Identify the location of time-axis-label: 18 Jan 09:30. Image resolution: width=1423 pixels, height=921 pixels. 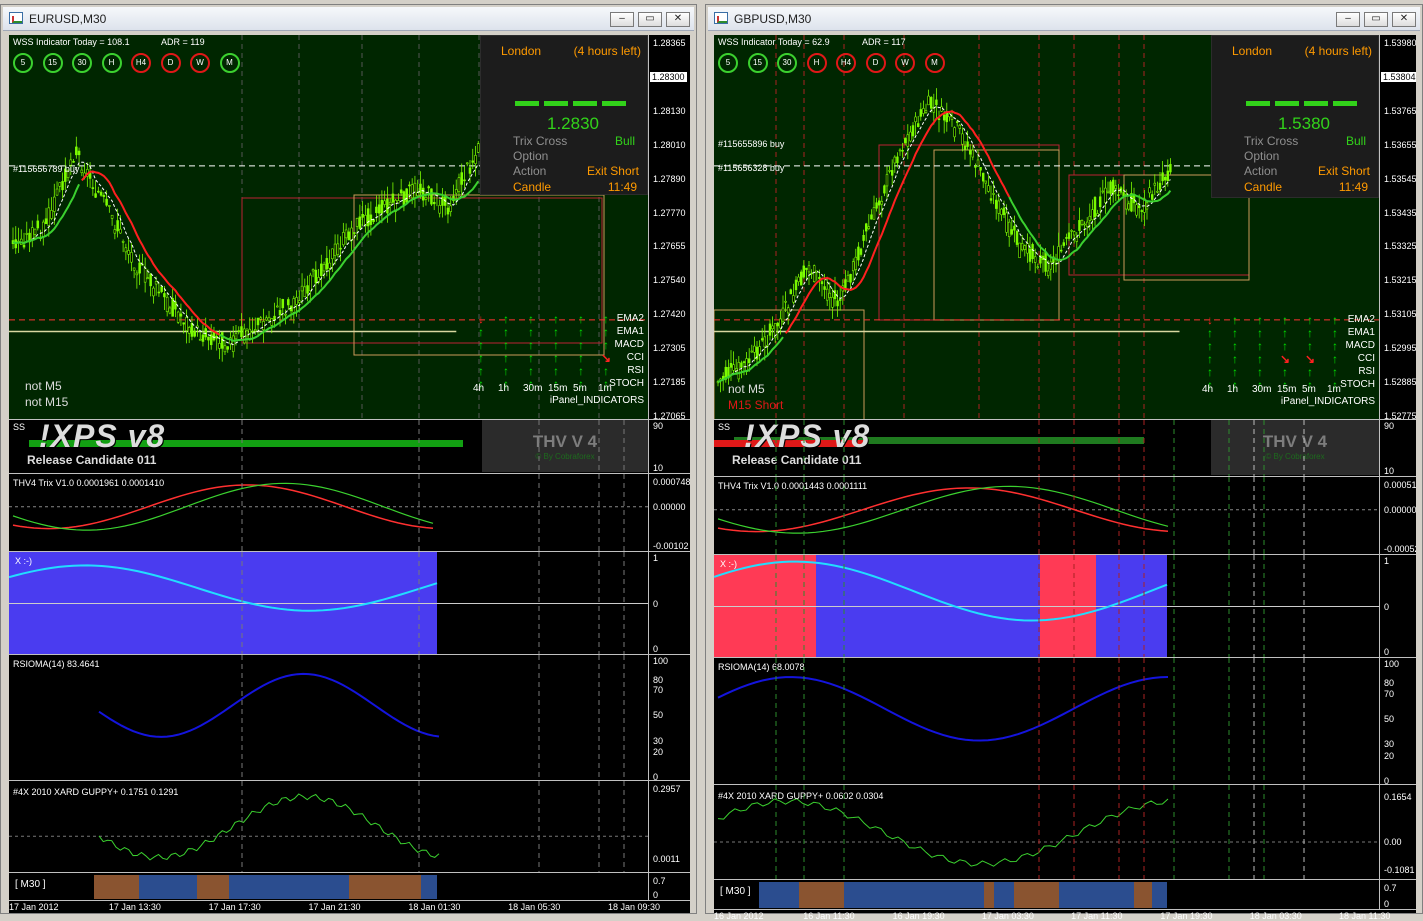
(634, 907).